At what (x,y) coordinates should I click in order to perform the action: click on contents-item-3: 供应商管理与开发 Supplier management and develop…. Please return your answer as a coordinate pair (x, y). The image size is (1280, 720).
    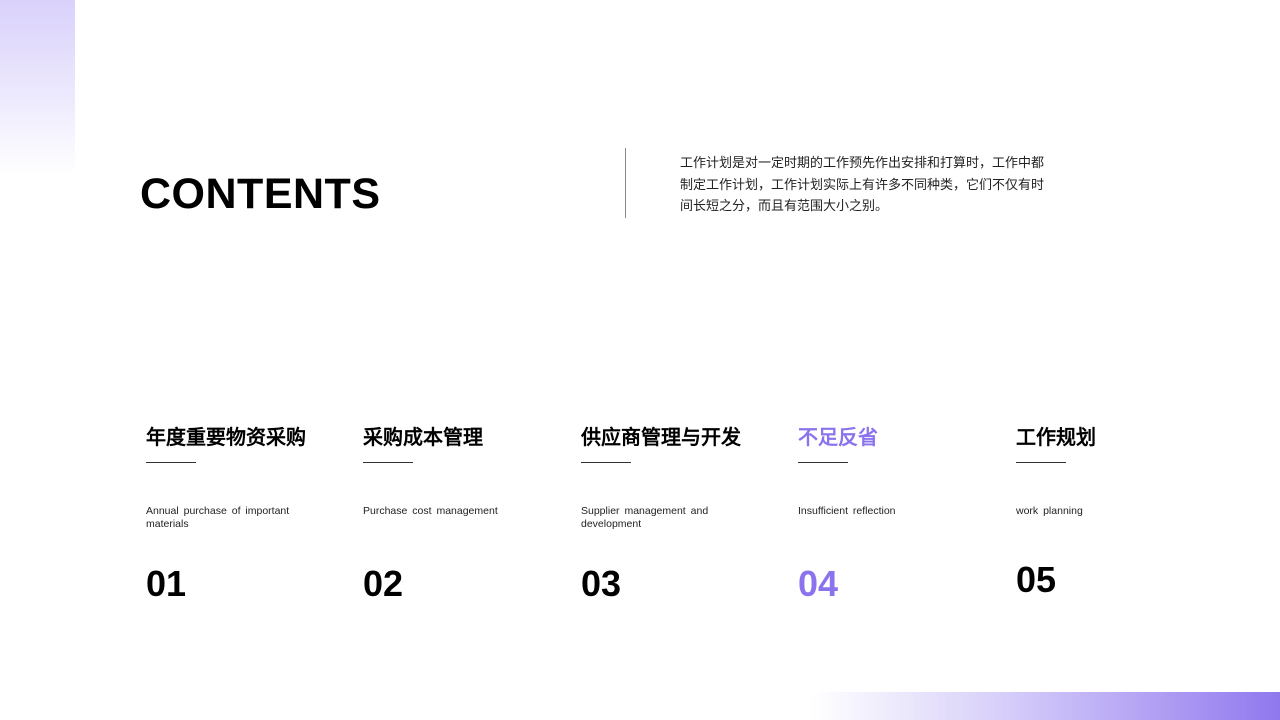
    Looking at the image, I should click on (681, 512).